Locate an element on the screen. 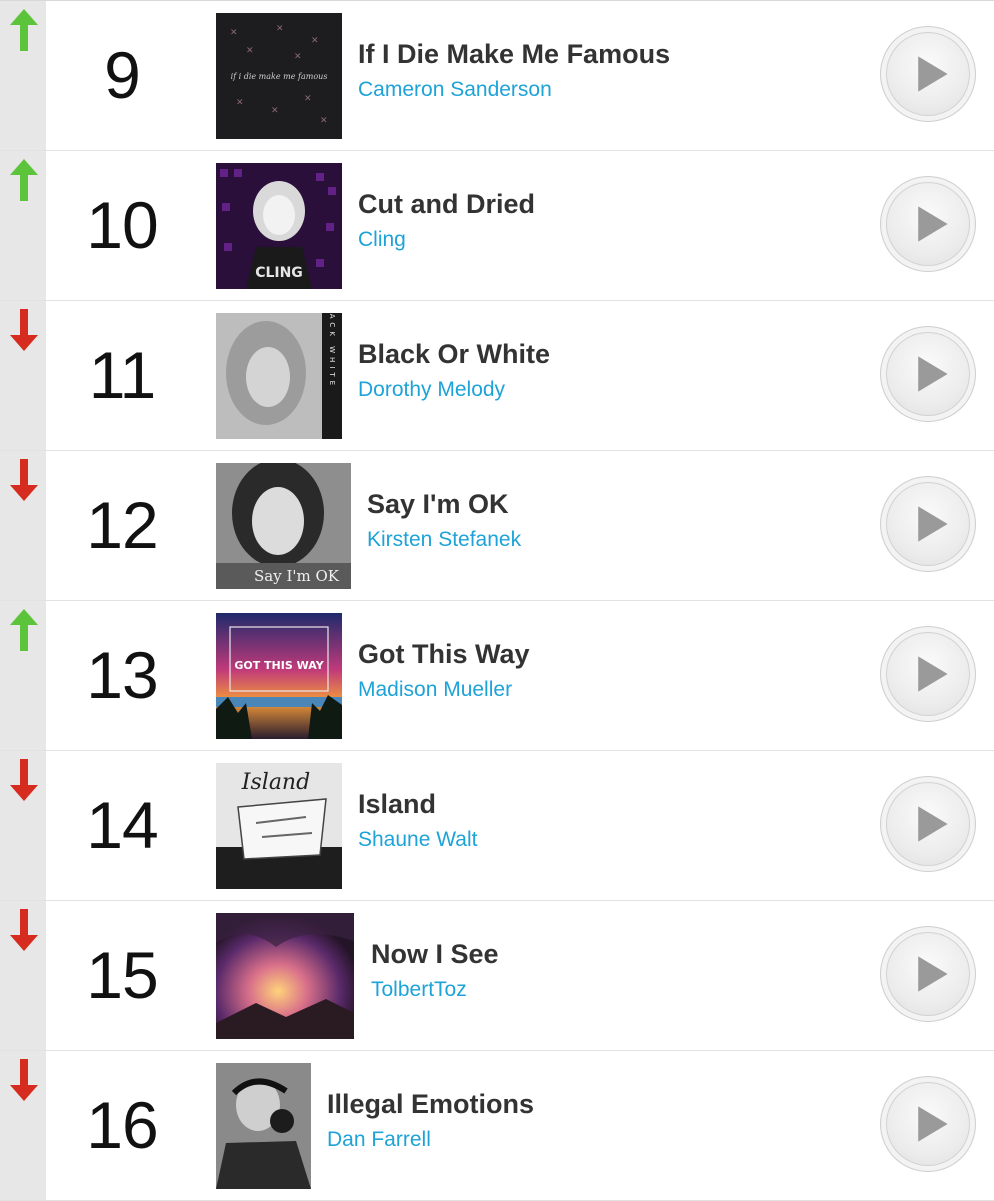  track-info: Got This Way Madison Mueller is located at coordinates (444, 670).